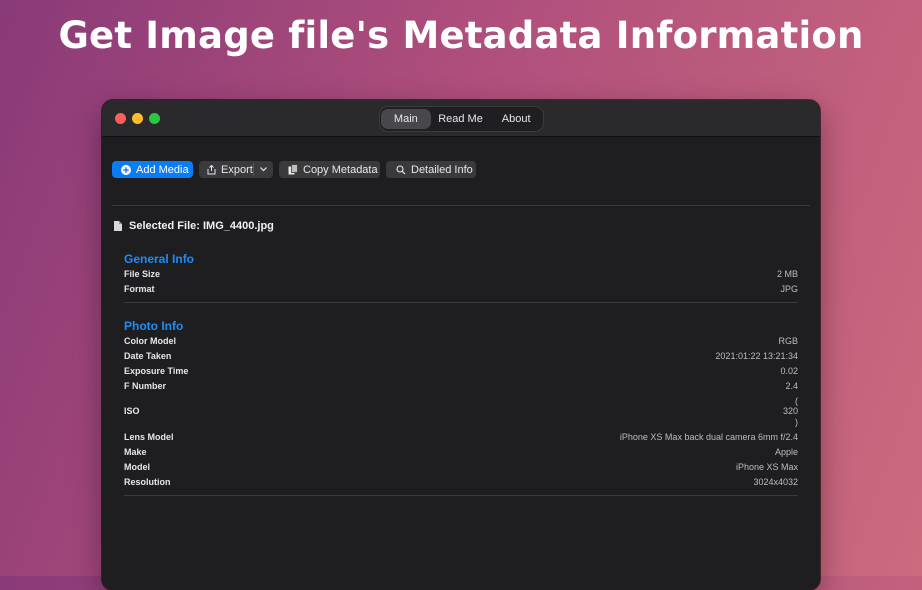  I want to click on info-row-iso: ISO 320, so click(461, 411).